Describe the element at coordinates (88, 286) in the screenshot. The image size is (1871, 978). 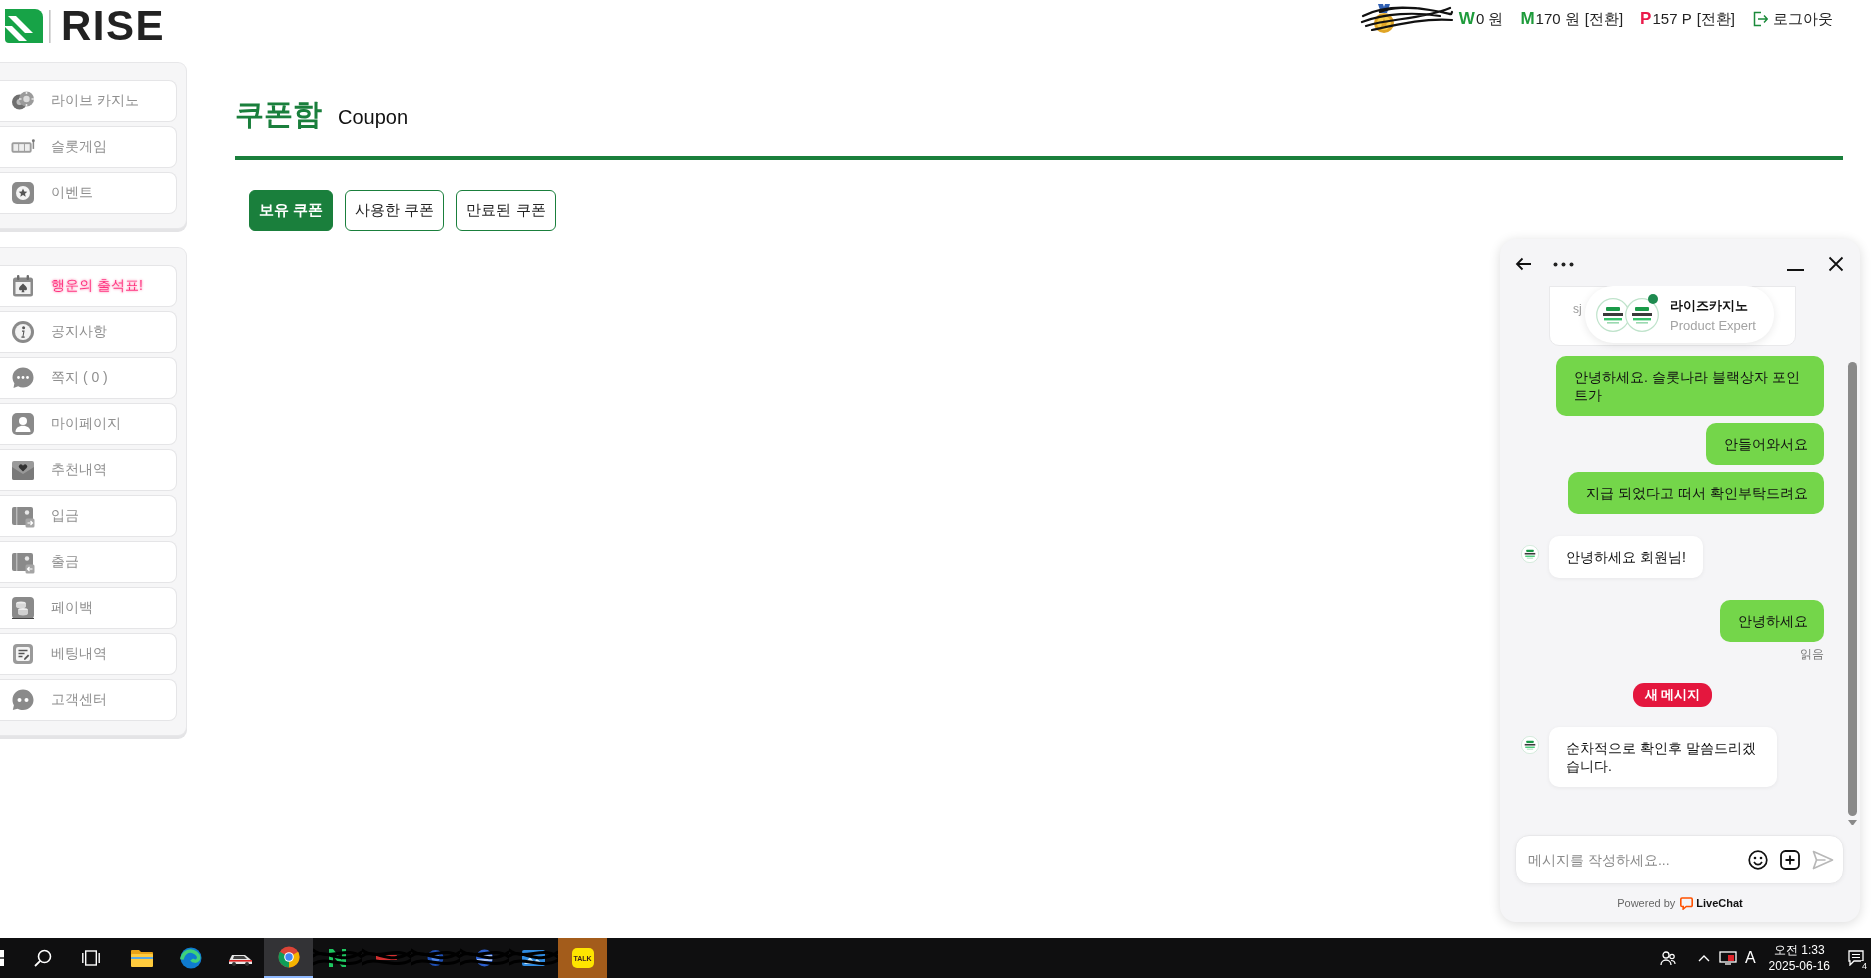
I see `nav-link: 행운의 출석표!` at that location.